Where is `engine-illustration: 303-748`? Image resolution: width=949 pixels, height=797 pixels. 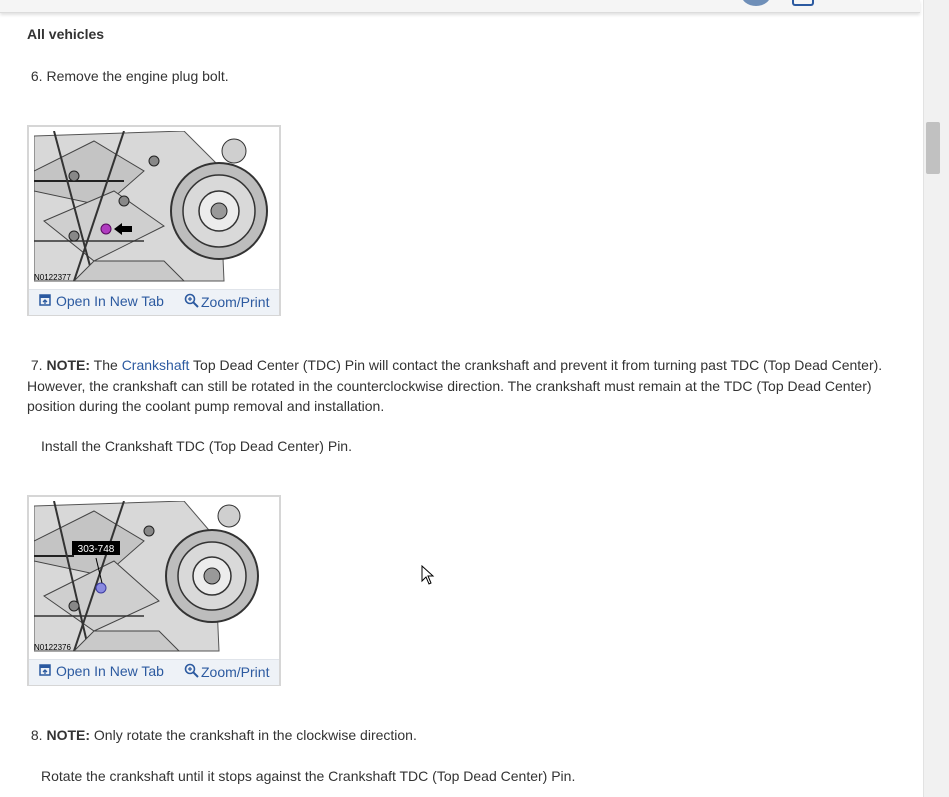 engine-illustration: 303-748 is located at coordinates (153, 578).